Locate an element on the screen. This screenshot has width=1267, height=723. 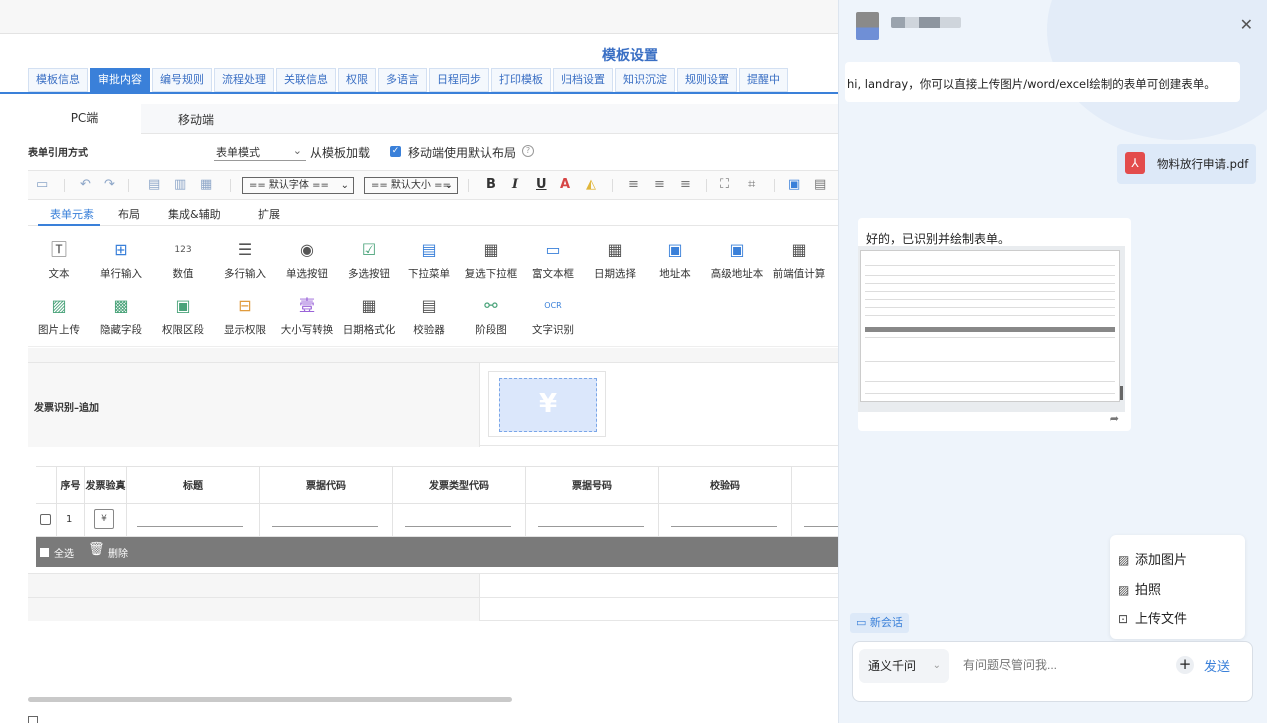
tab-extension: 扩展 is located at coordinates (269, 214).